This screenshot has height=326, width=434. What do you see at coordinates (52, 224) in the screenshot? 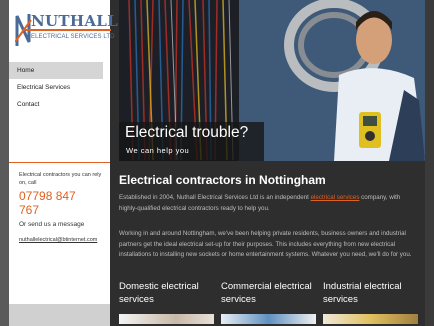
I see `contact-email-label: Or send us a message` at bounding box center [52, 224].